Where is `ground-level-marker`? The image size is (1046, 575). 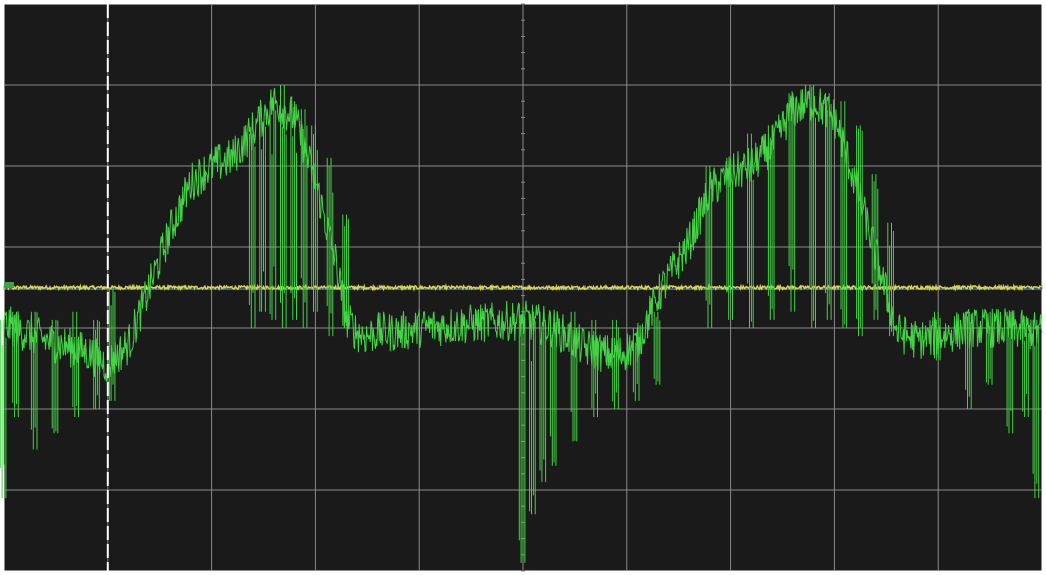
ground-level-marker is located at coordinates (9, 285).